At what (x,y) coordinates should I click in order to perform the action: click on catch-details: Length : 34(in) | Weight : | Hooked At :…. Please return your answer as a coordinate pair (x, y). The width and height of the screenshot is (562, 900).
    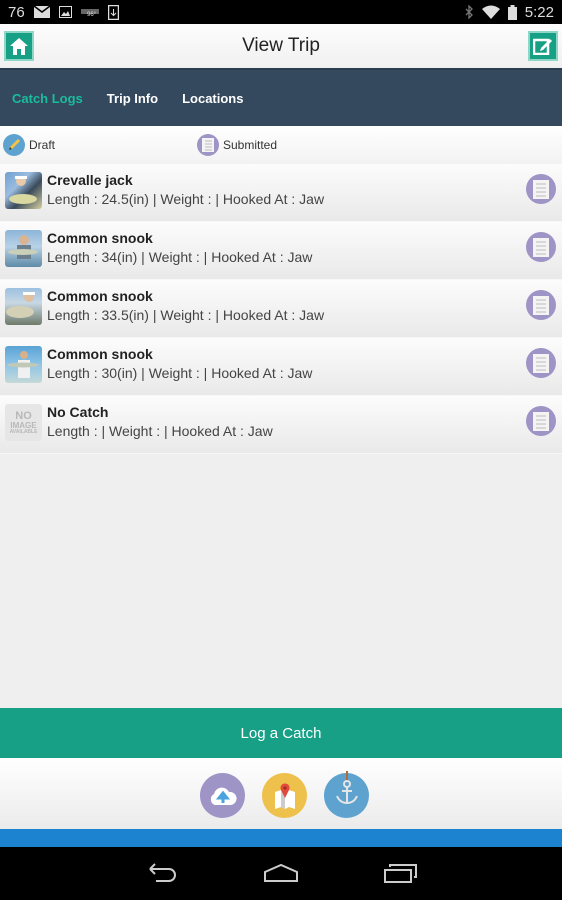
    Looking at the image, I should click on (180, 257).